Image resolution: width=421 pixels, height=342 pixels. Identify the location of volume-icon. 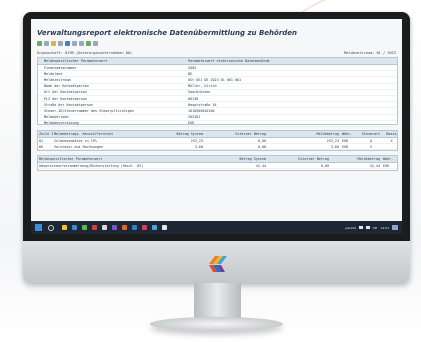
(368, 227).